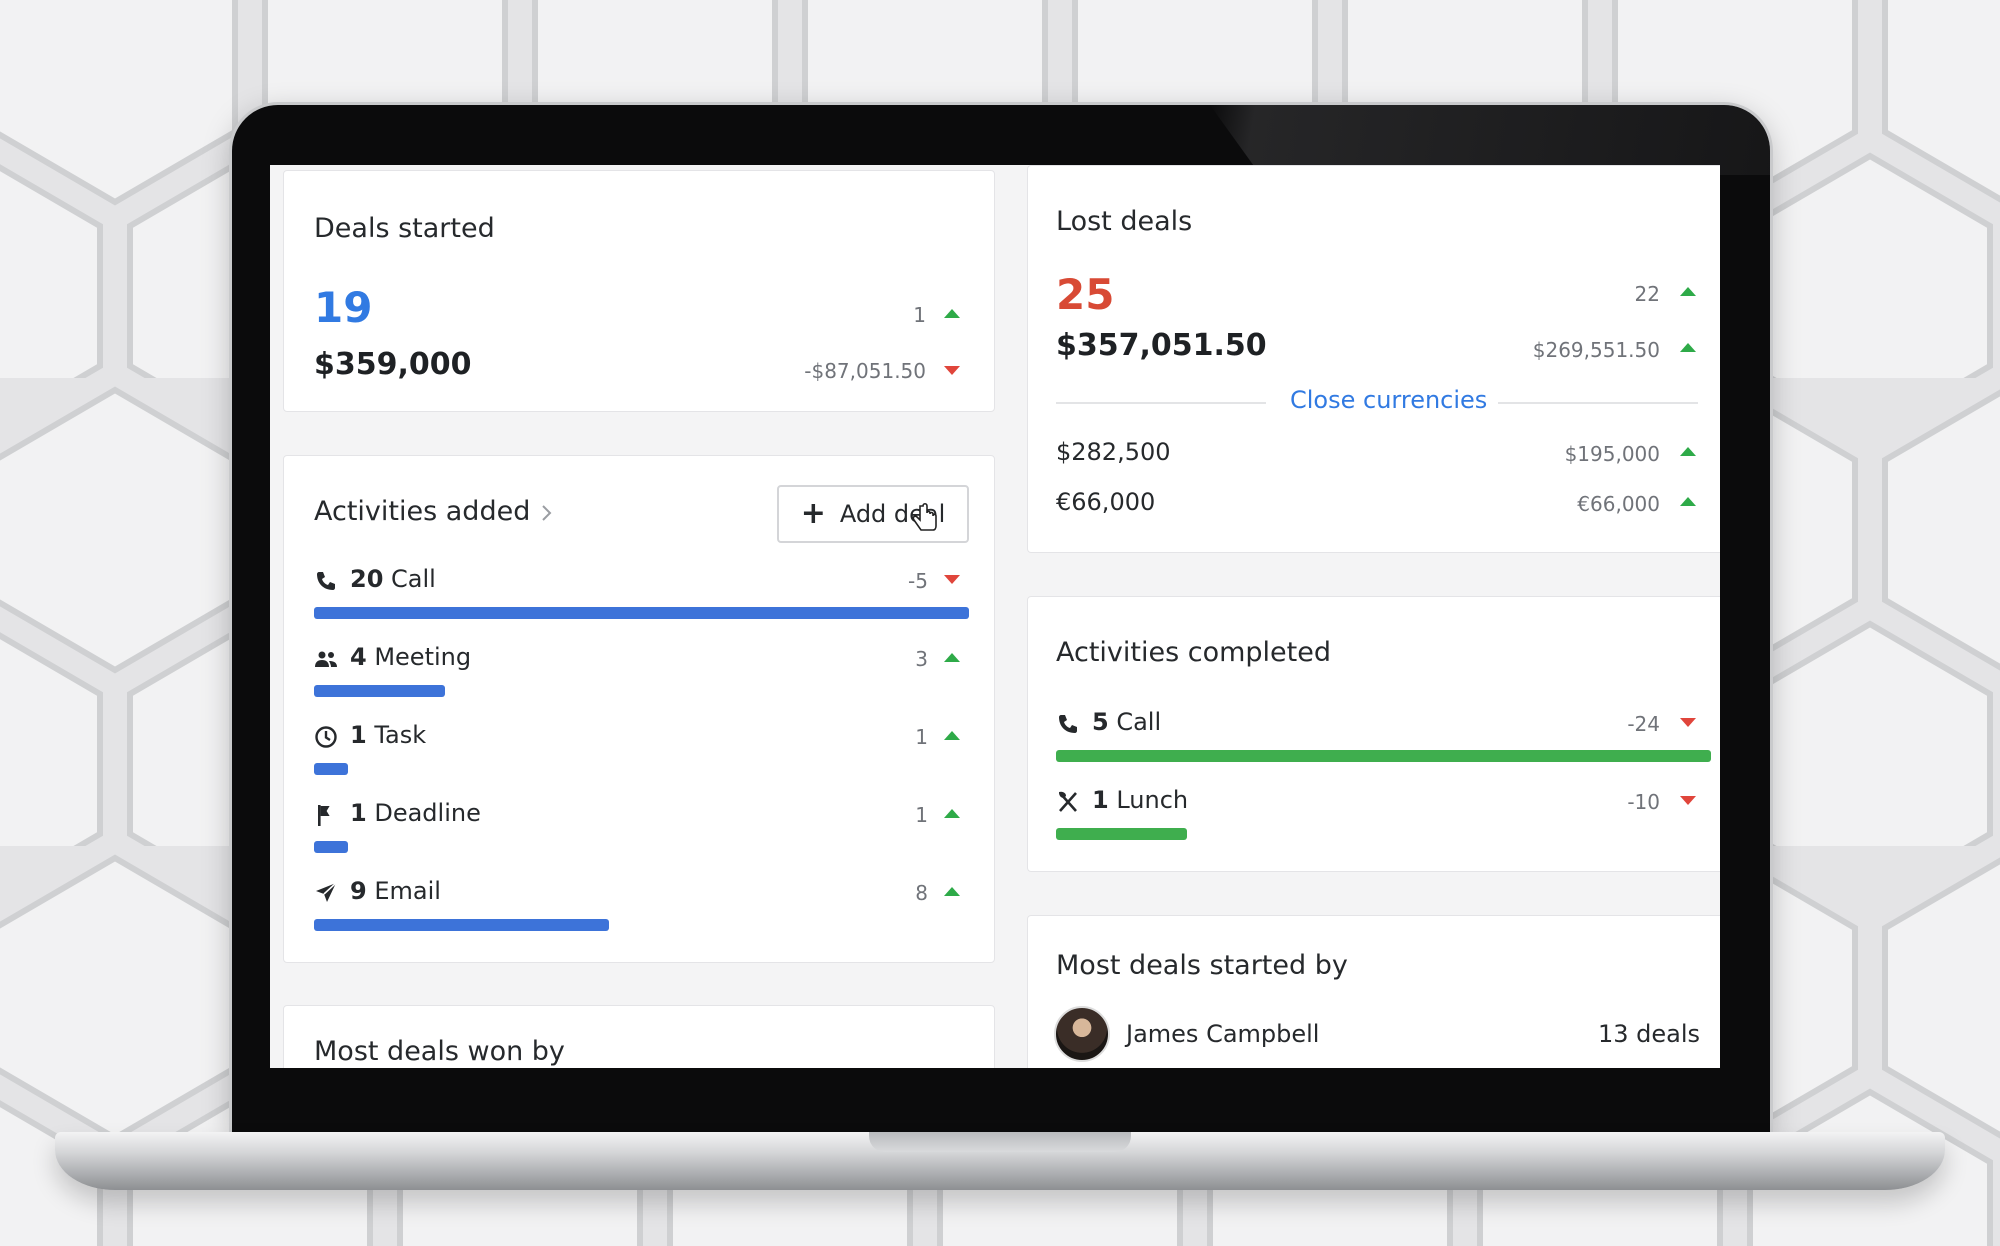 The width and height of the screenshot is (2000, 1246). What do you see at coordinates (439, 1051) in the screenshot?
I see `card-title: Most deals won by` at bounding box center [439, 1051].